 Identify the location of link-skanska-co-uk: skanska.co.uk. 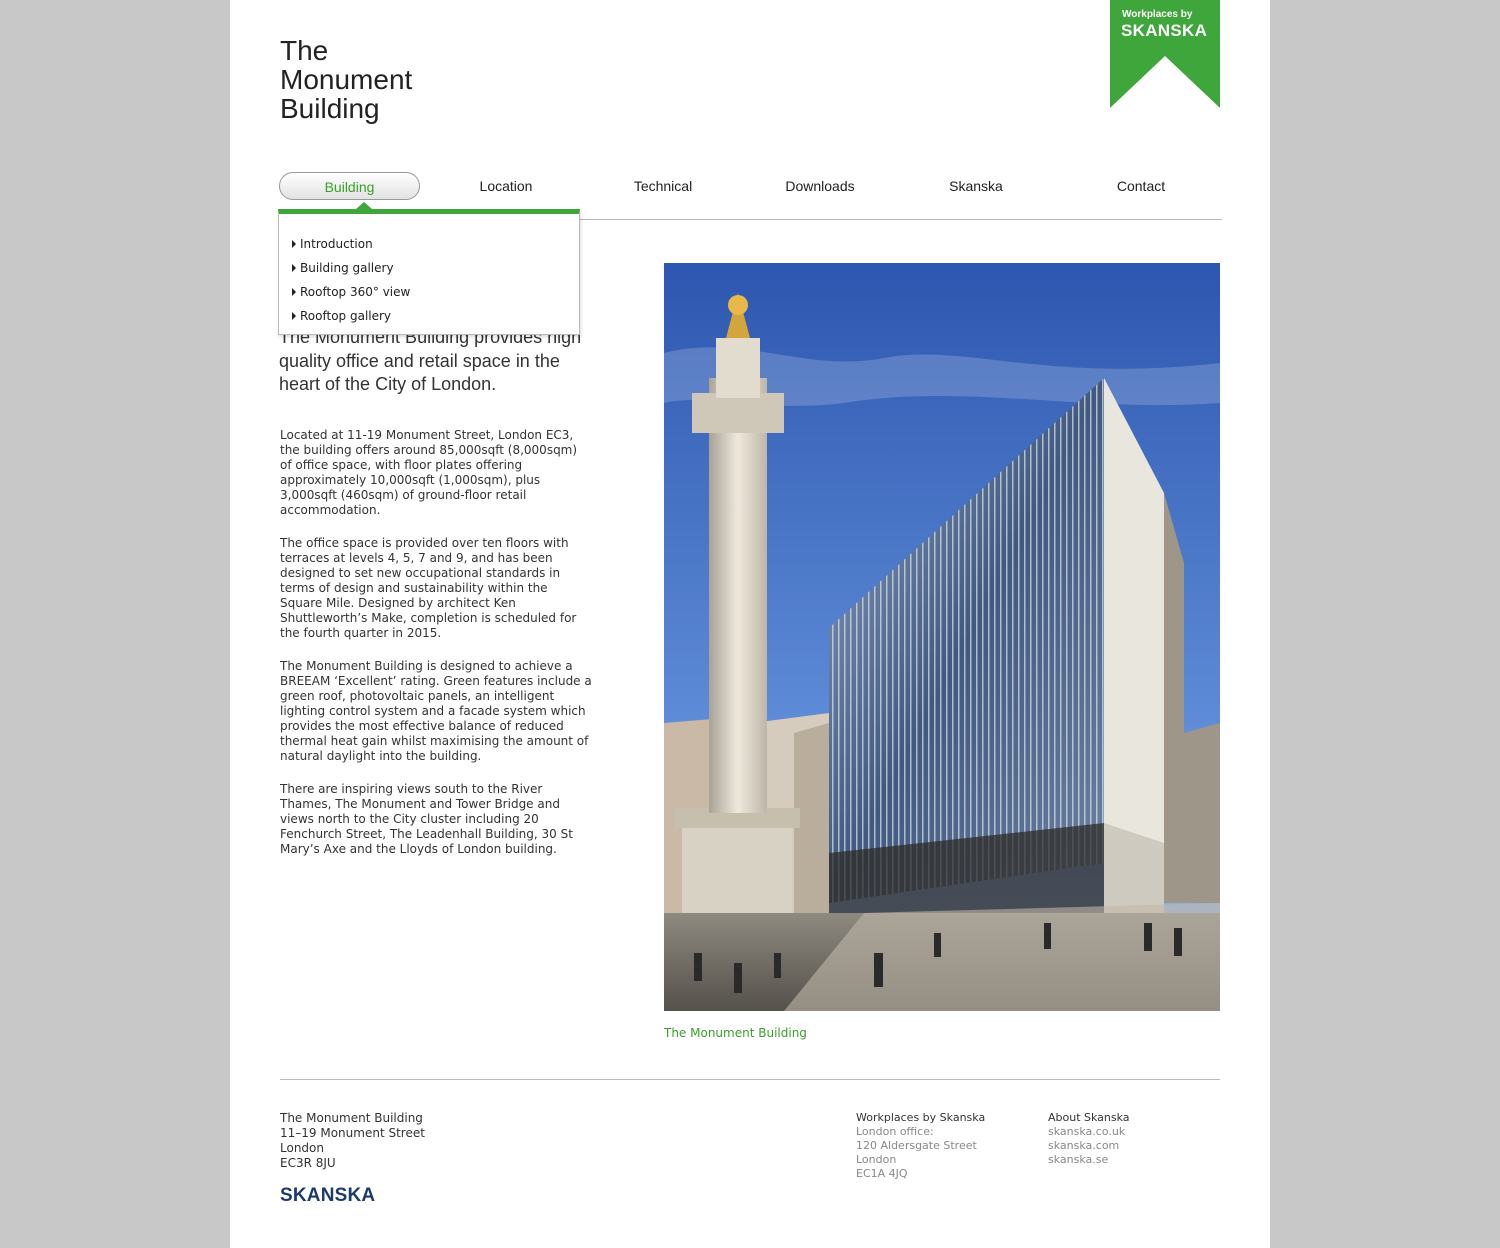
(1089, 1132).